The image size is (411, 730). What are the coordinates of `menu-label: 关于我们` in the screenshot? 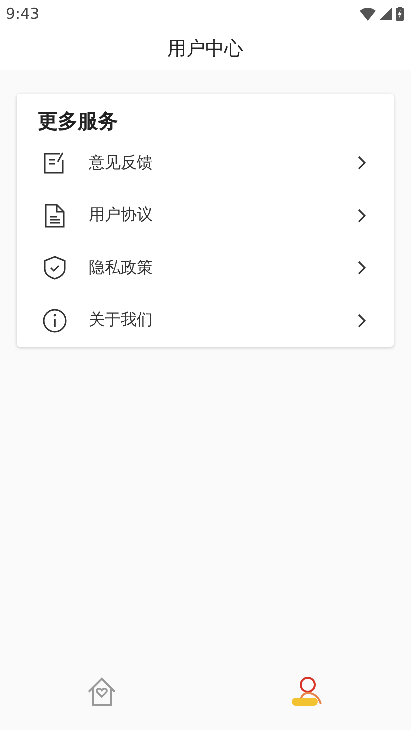 It's located at (121, 321).